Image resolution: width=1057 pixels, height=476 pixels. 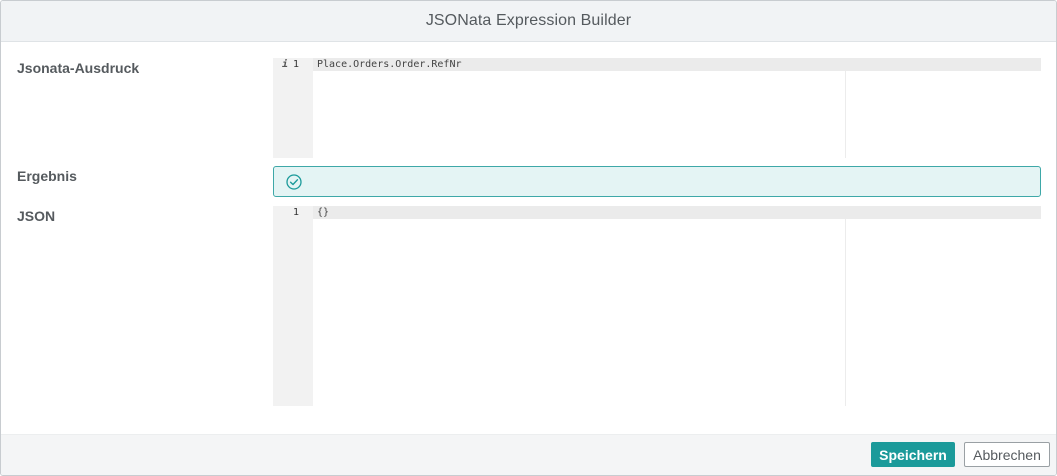 I want to click on result-box, so click(x=657, y=181).